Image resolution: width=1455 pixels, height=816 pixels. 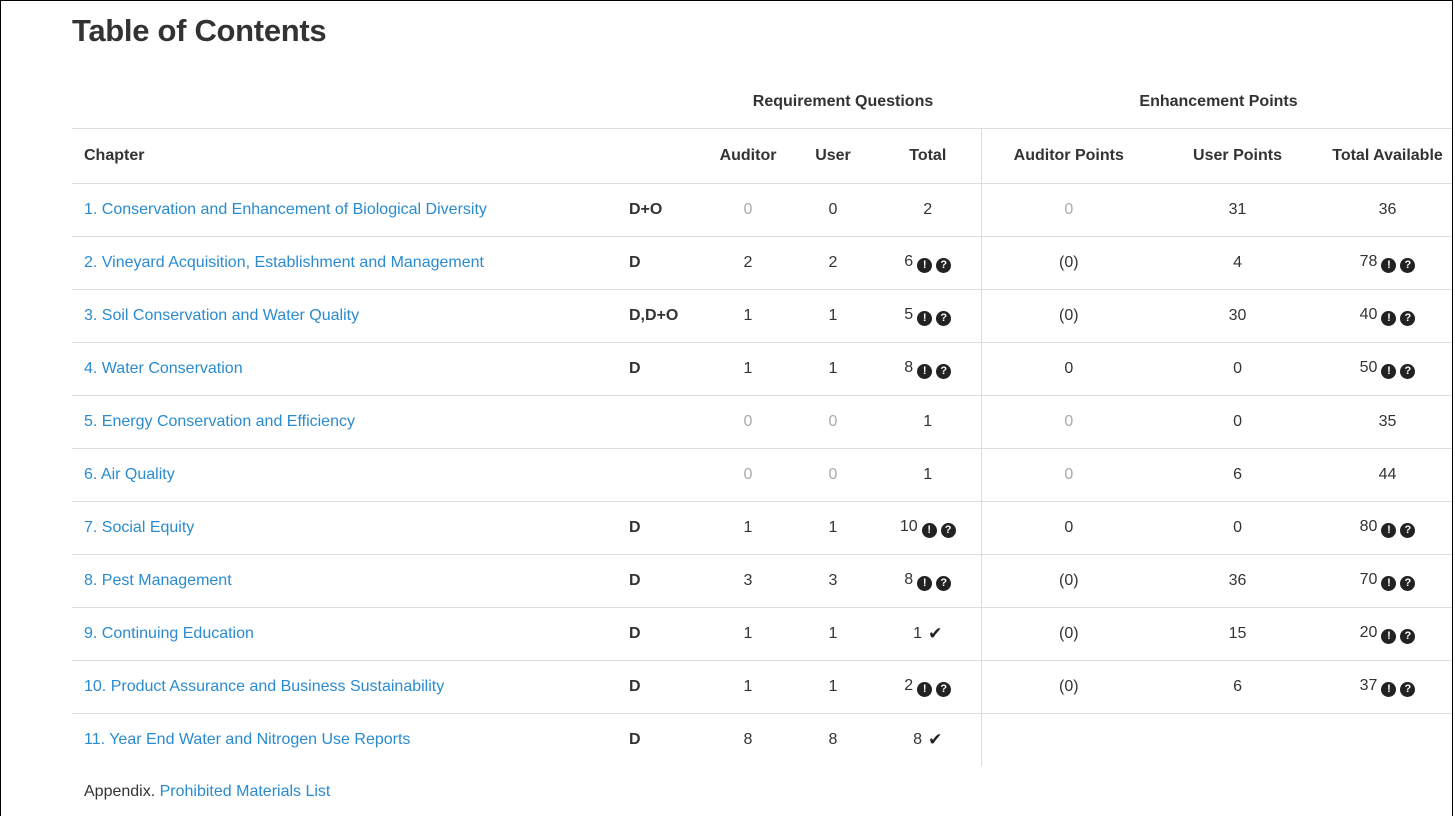 What do you see at coordinates (833, 263) in the screenshot?
I see `user-count: 2` at bounding box center [833, 263].